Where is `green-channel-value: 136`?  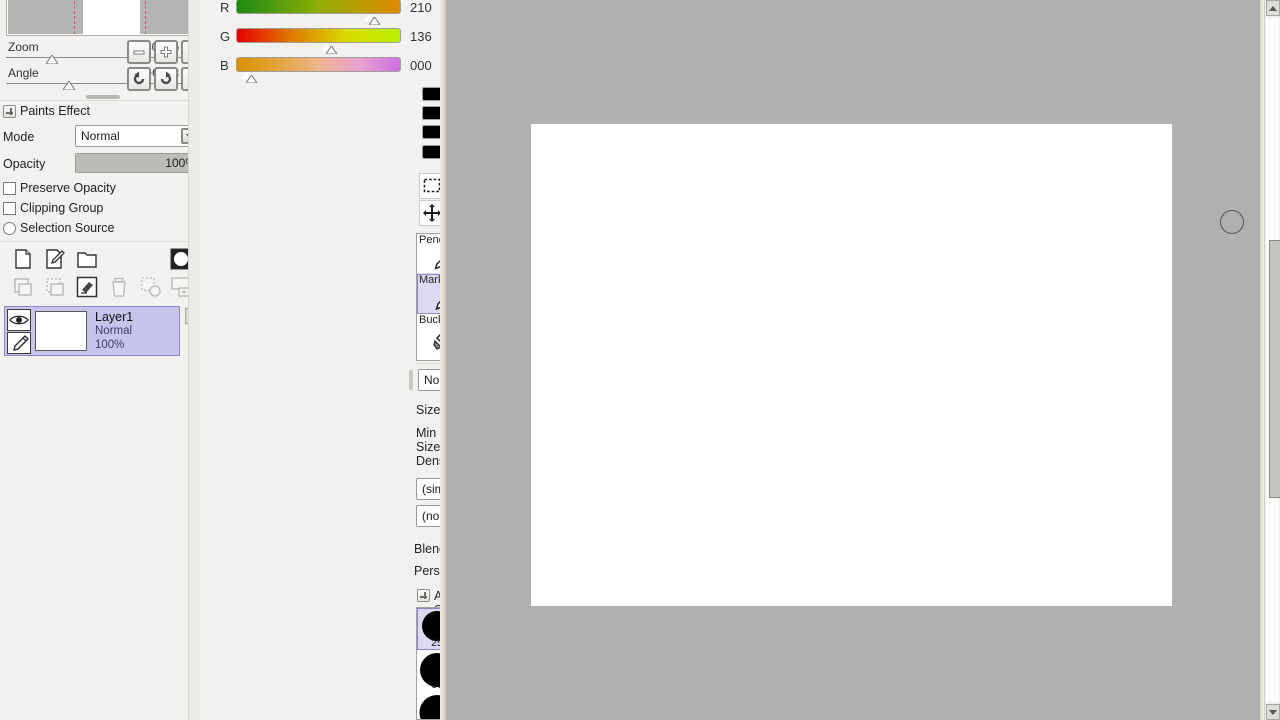
green-channel-value: 136 is located at coordinates (421, 36).